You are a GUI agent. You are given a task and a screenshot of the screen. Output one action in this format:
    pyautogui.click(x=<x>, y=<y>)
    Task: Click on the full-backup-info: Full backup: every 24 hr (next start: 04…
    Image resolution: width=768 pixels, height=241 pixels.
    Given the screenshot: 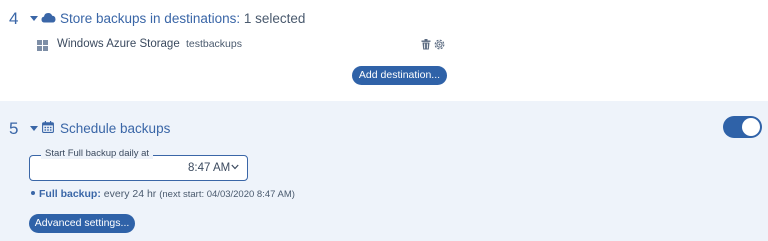 What is the action you would take?
    pyautogui.click(x=163, y=194)
    